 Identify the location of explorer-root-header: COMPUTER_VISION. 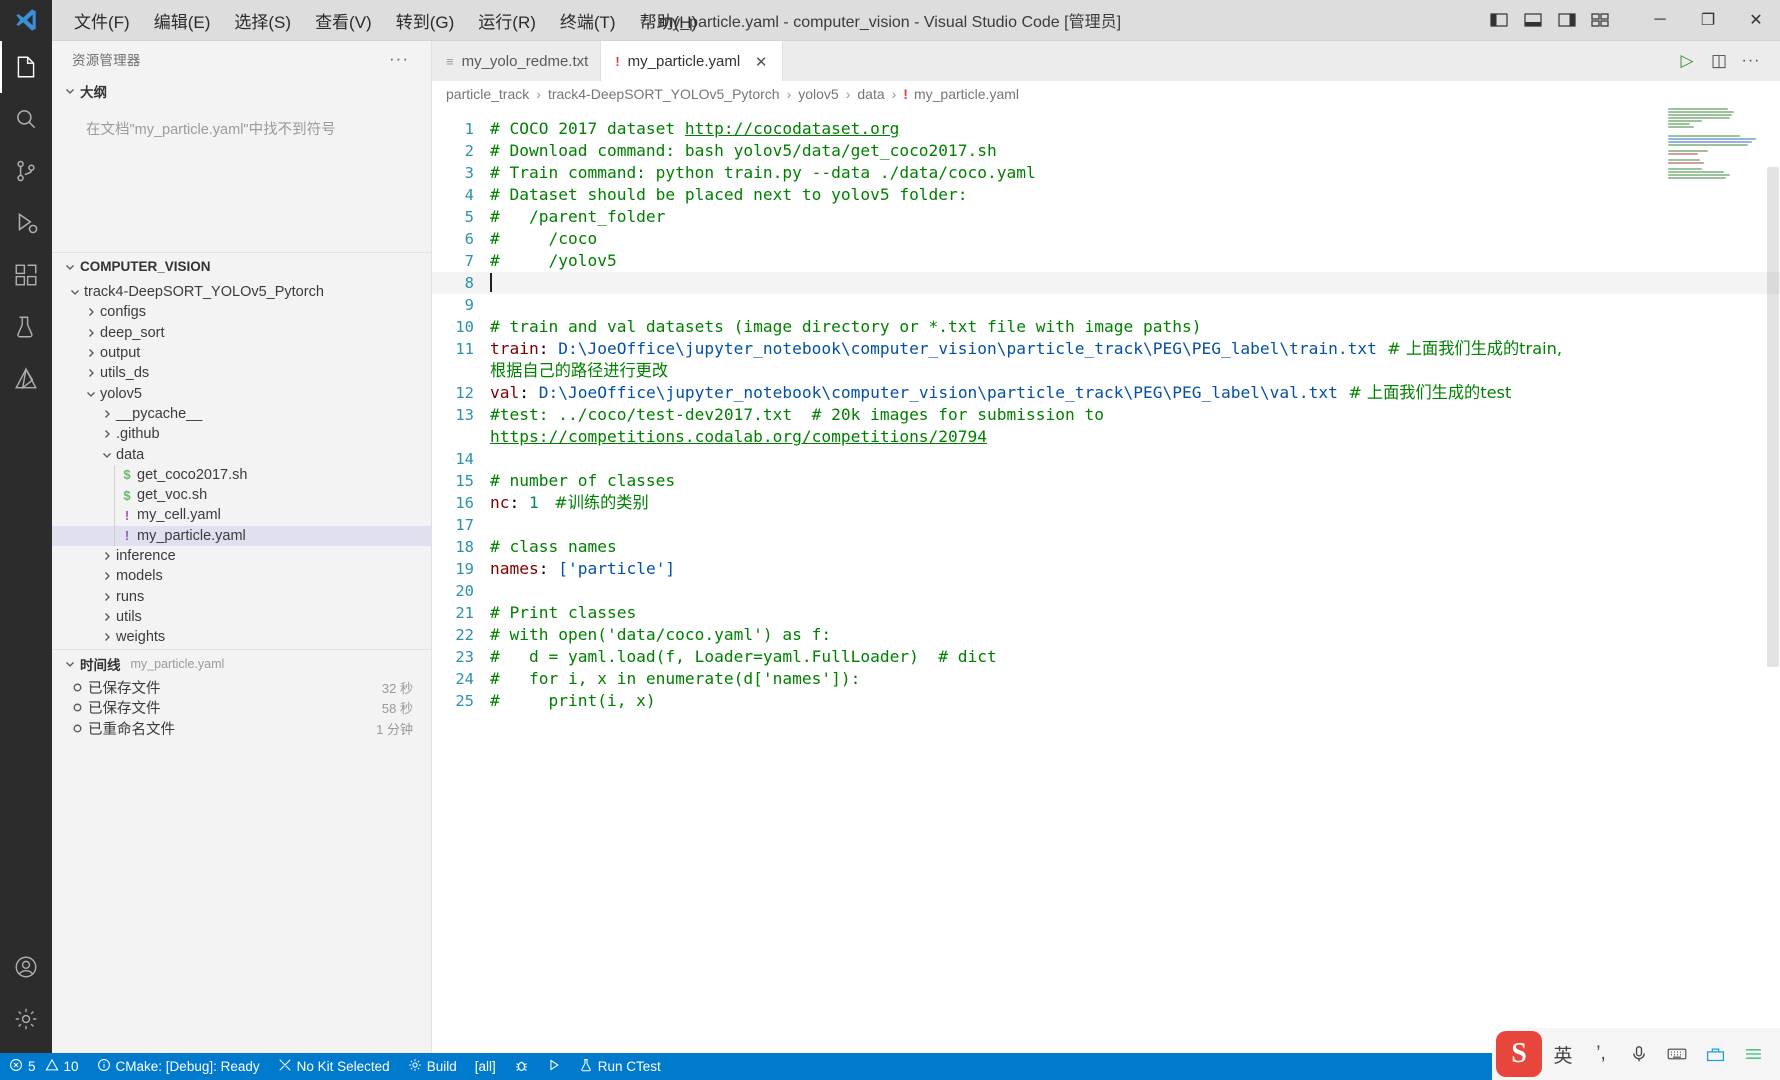
(241, 266).